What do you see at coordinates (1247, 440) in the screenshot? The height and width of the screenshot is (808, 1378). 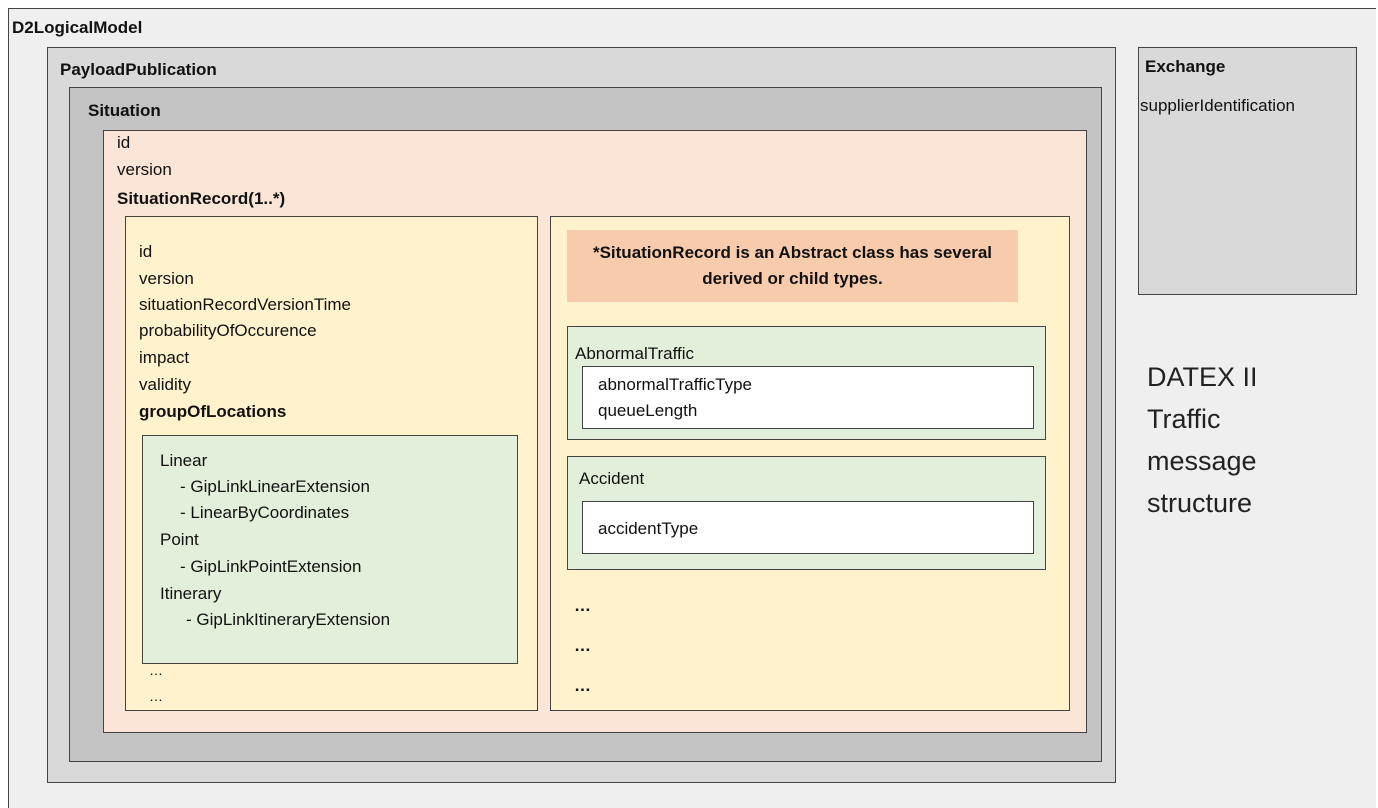 I see `diagram-caption: DATEX II Traffic message structure` at bounding box center [1247, 440].